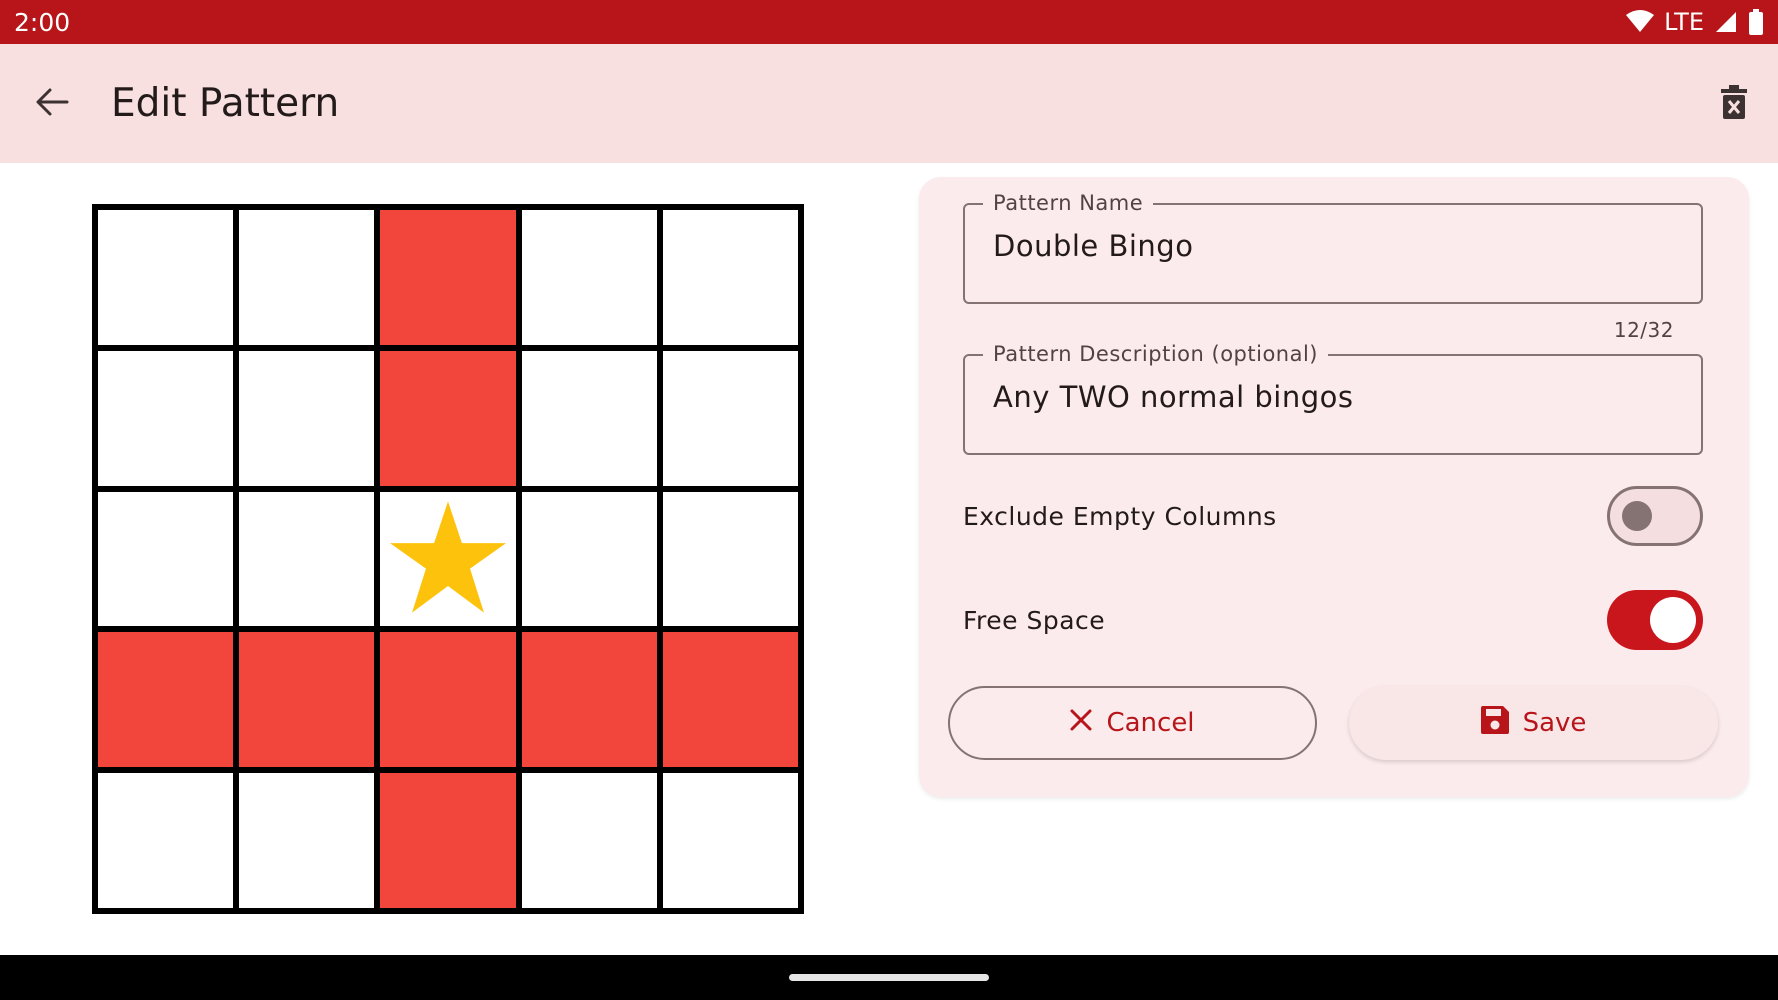 This screenshot has width=1778, height=1000. I want to click on exclude-empty-columns-label: Exclude Empty Columns, so click(1120, 516).